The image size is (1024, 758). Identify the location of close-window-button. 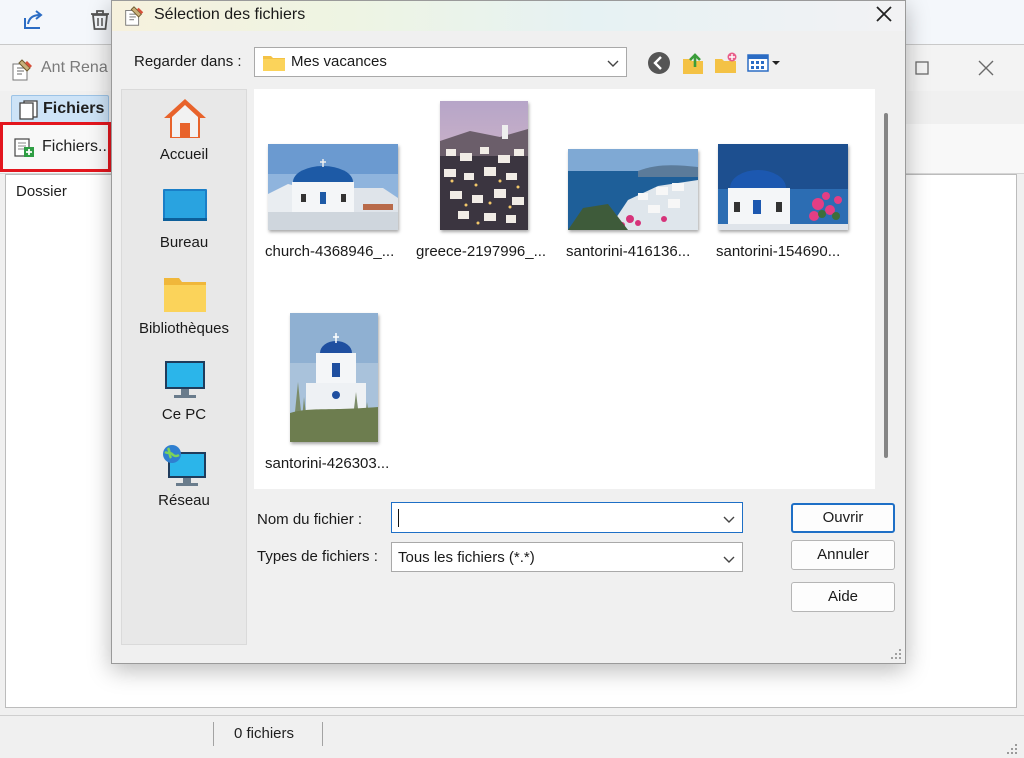
(986, 68).